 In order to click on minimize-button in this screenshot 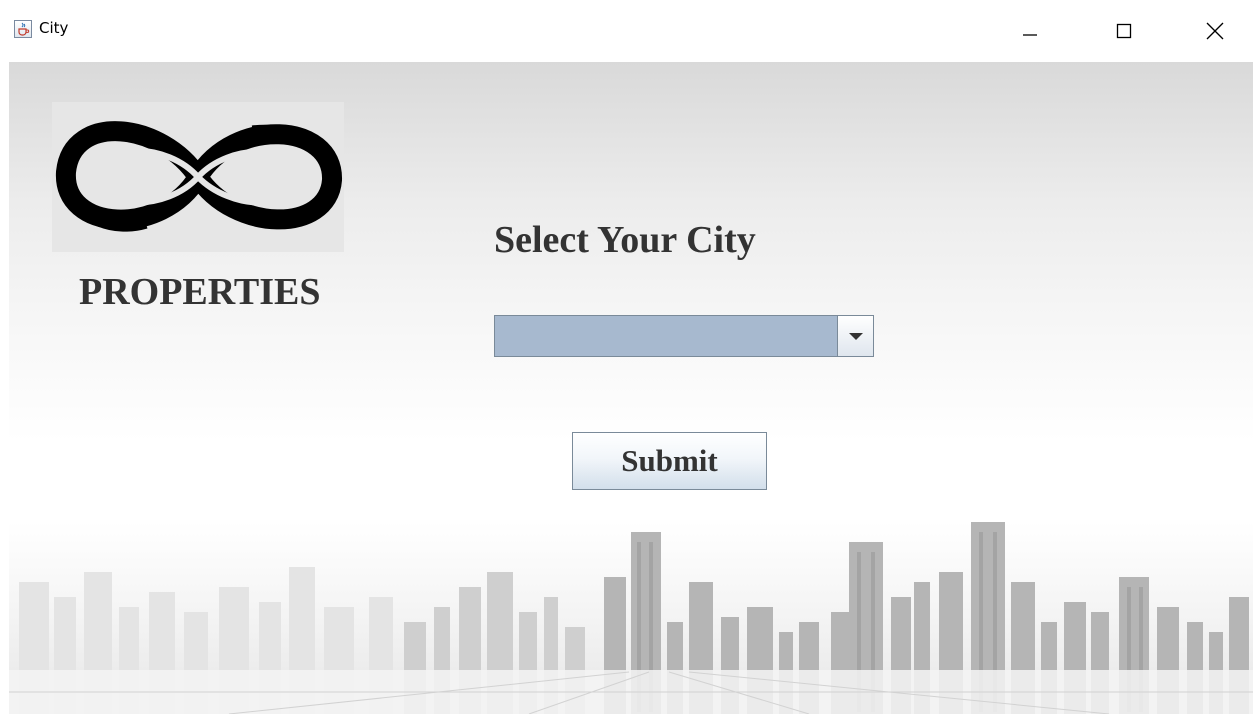, I will do `click(1030, 31)`.